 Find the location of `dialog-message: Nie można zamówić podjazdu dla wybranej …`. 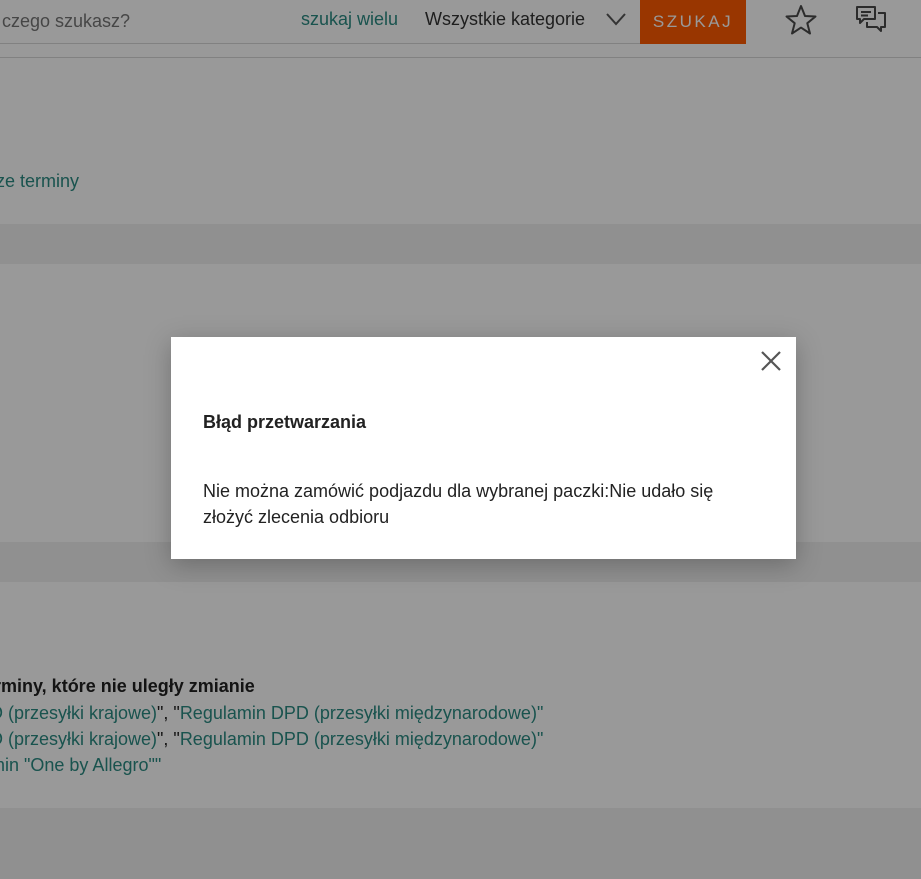

dialog-message: Nie można zamówić podjazdu dla wybranej … is located at coordinates (458, 504).